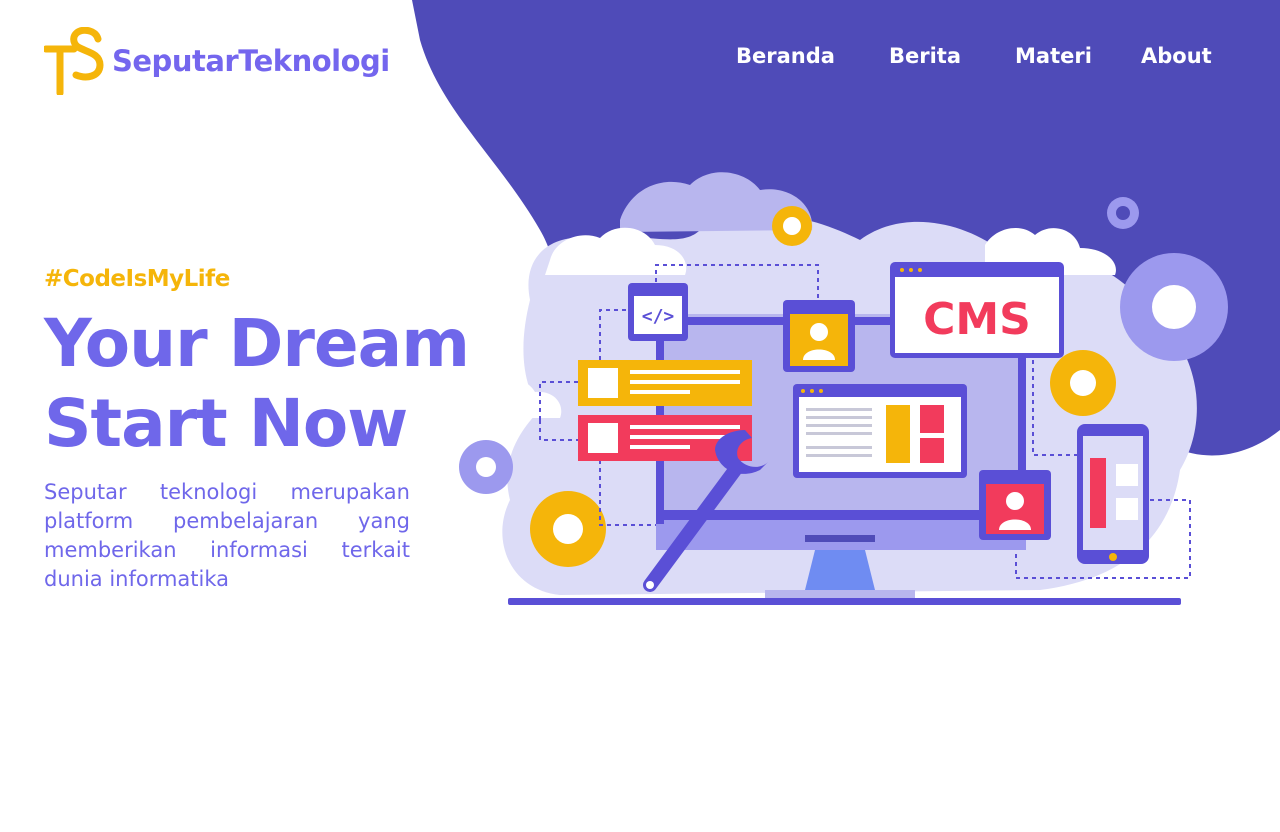 This screenshot has height=832, width=1280. Describe the element at coordinates (880, 431) in the screenshot. I see `article-window` at that location.